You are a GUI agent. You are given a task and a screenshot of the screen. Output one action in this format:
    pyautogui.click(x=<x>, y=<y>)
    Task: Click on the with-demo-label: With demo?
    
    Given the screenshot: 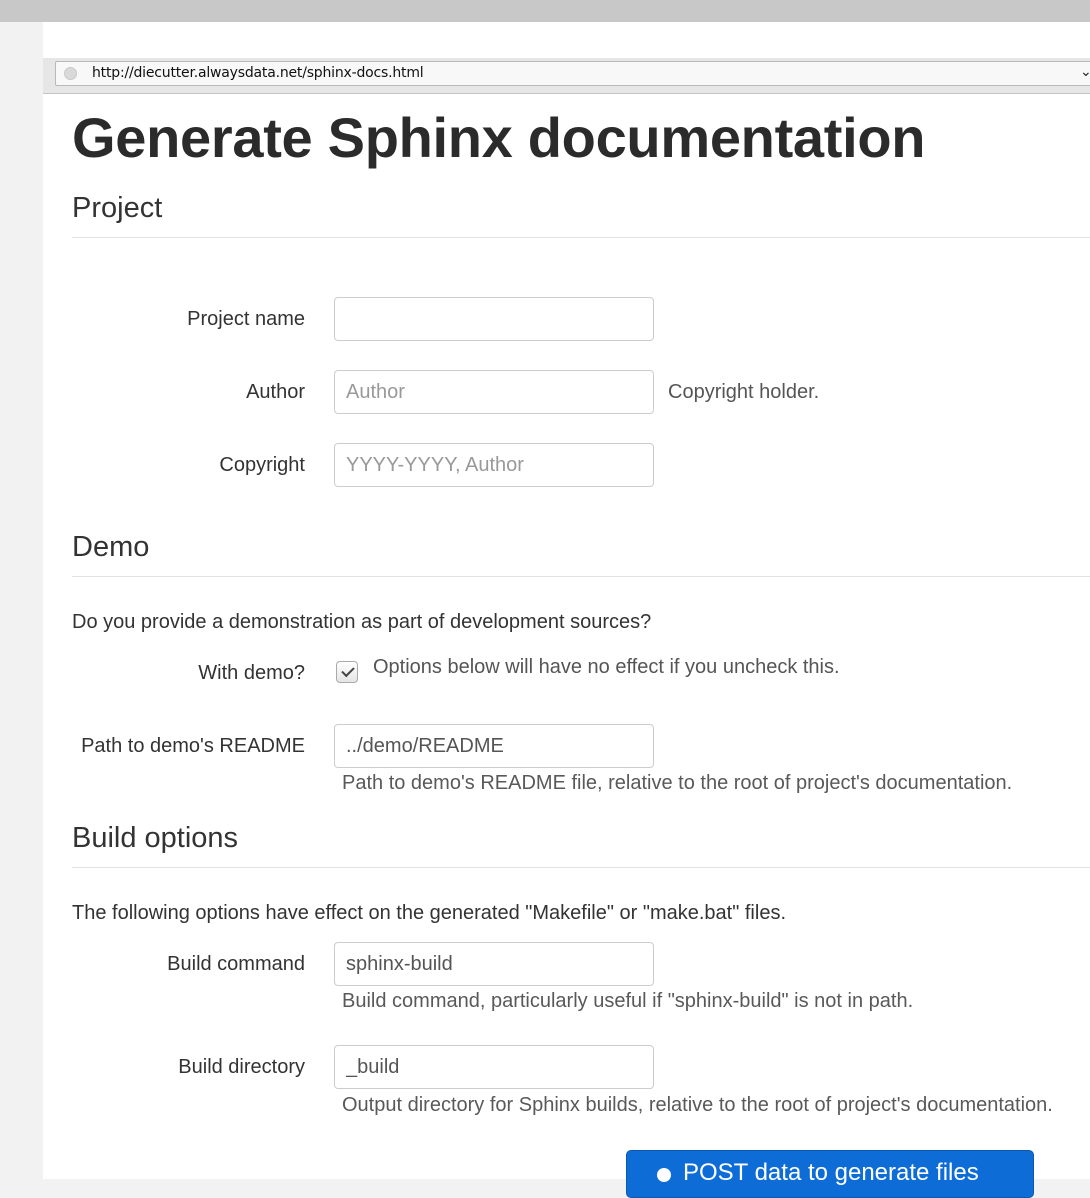 What is the action you would take?
    pyautogui.click(x=251, y=673)
    